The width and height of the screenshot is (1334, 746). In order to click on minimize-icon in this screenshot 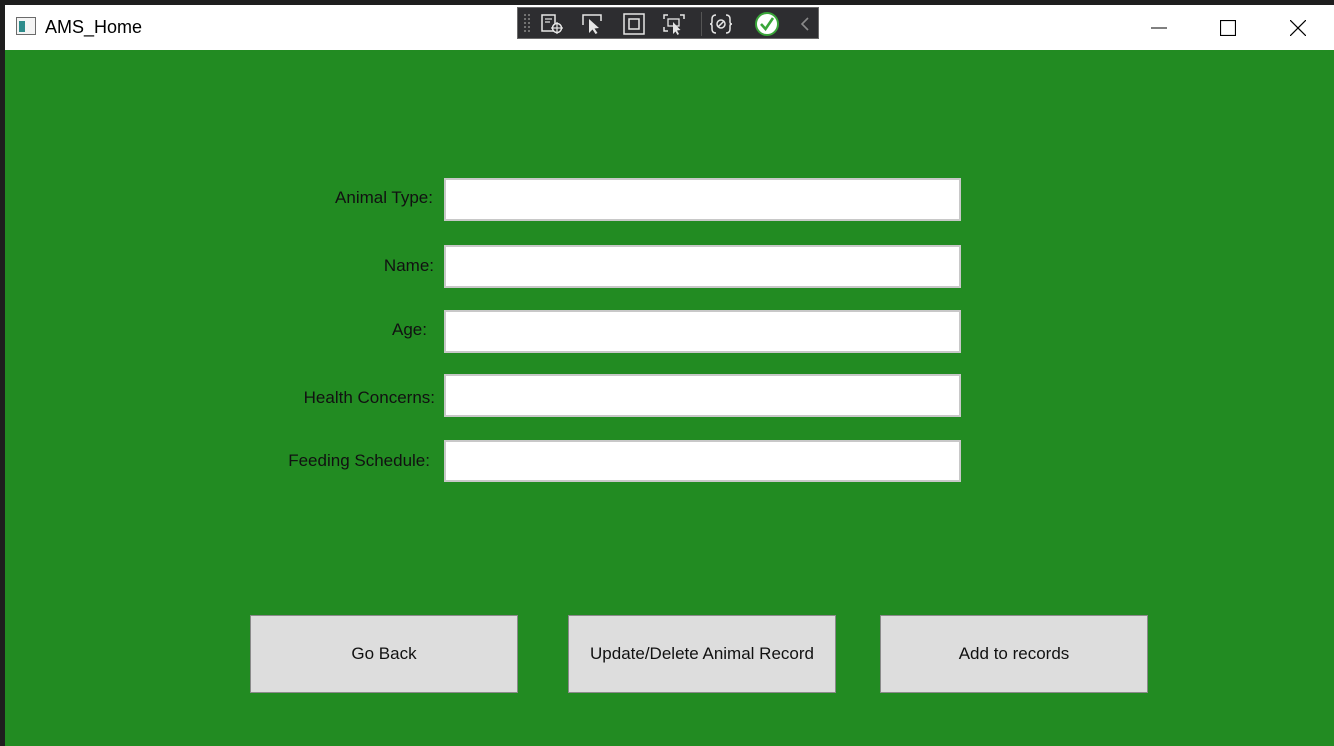, I will do `click(1159, 27)`.